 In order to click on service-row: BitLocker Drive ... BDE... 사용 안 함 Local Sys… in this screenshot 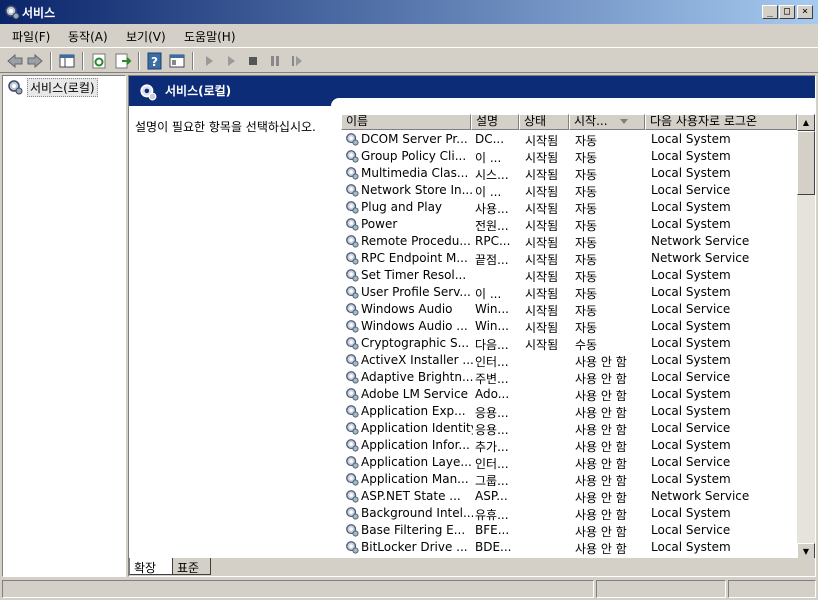, I will do `click(569, 547)`.